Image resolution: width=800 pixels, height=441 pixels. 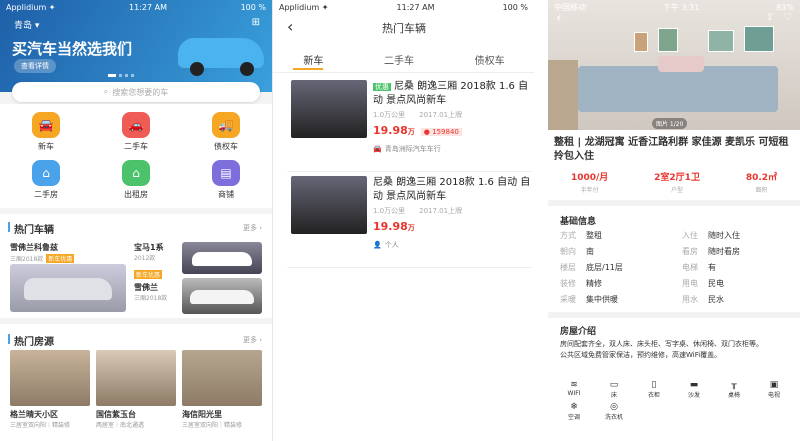 I want to click on info-field: 用水 民水, so click(x=703, y=299).